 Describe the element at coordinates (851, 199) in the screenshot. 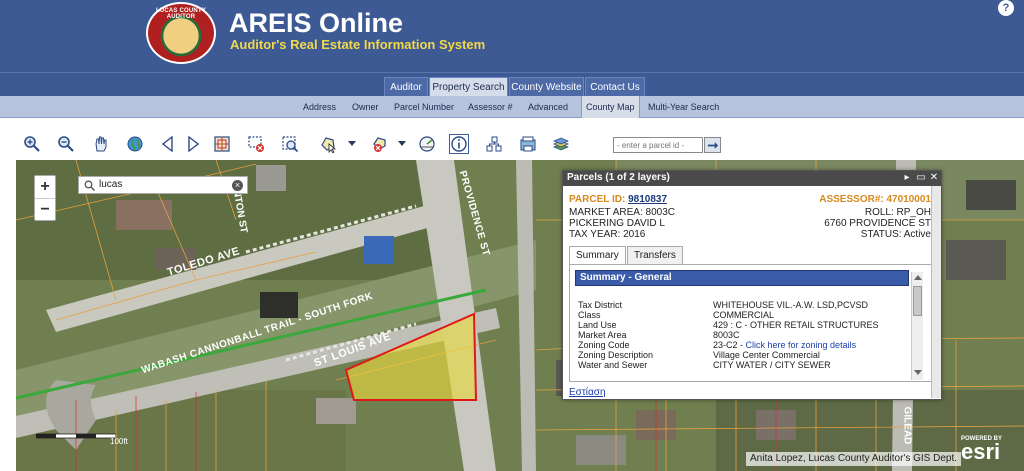

I see `assessor-label: ASSESSOR#:` at that location.